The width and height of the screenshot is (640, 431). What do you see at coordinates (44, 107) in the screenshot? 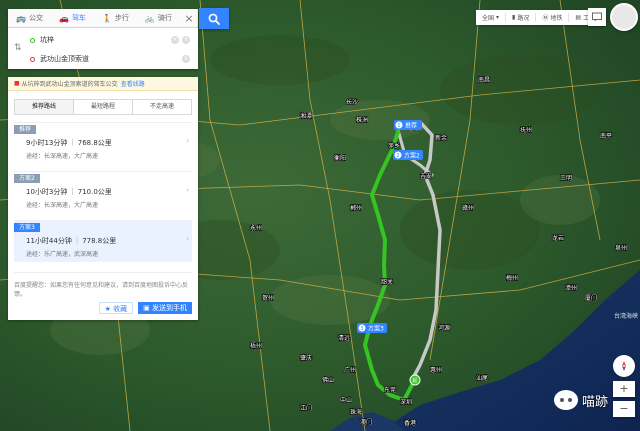
I see `tab-recommended: 推荐路线` at bounding box center [44, 107].